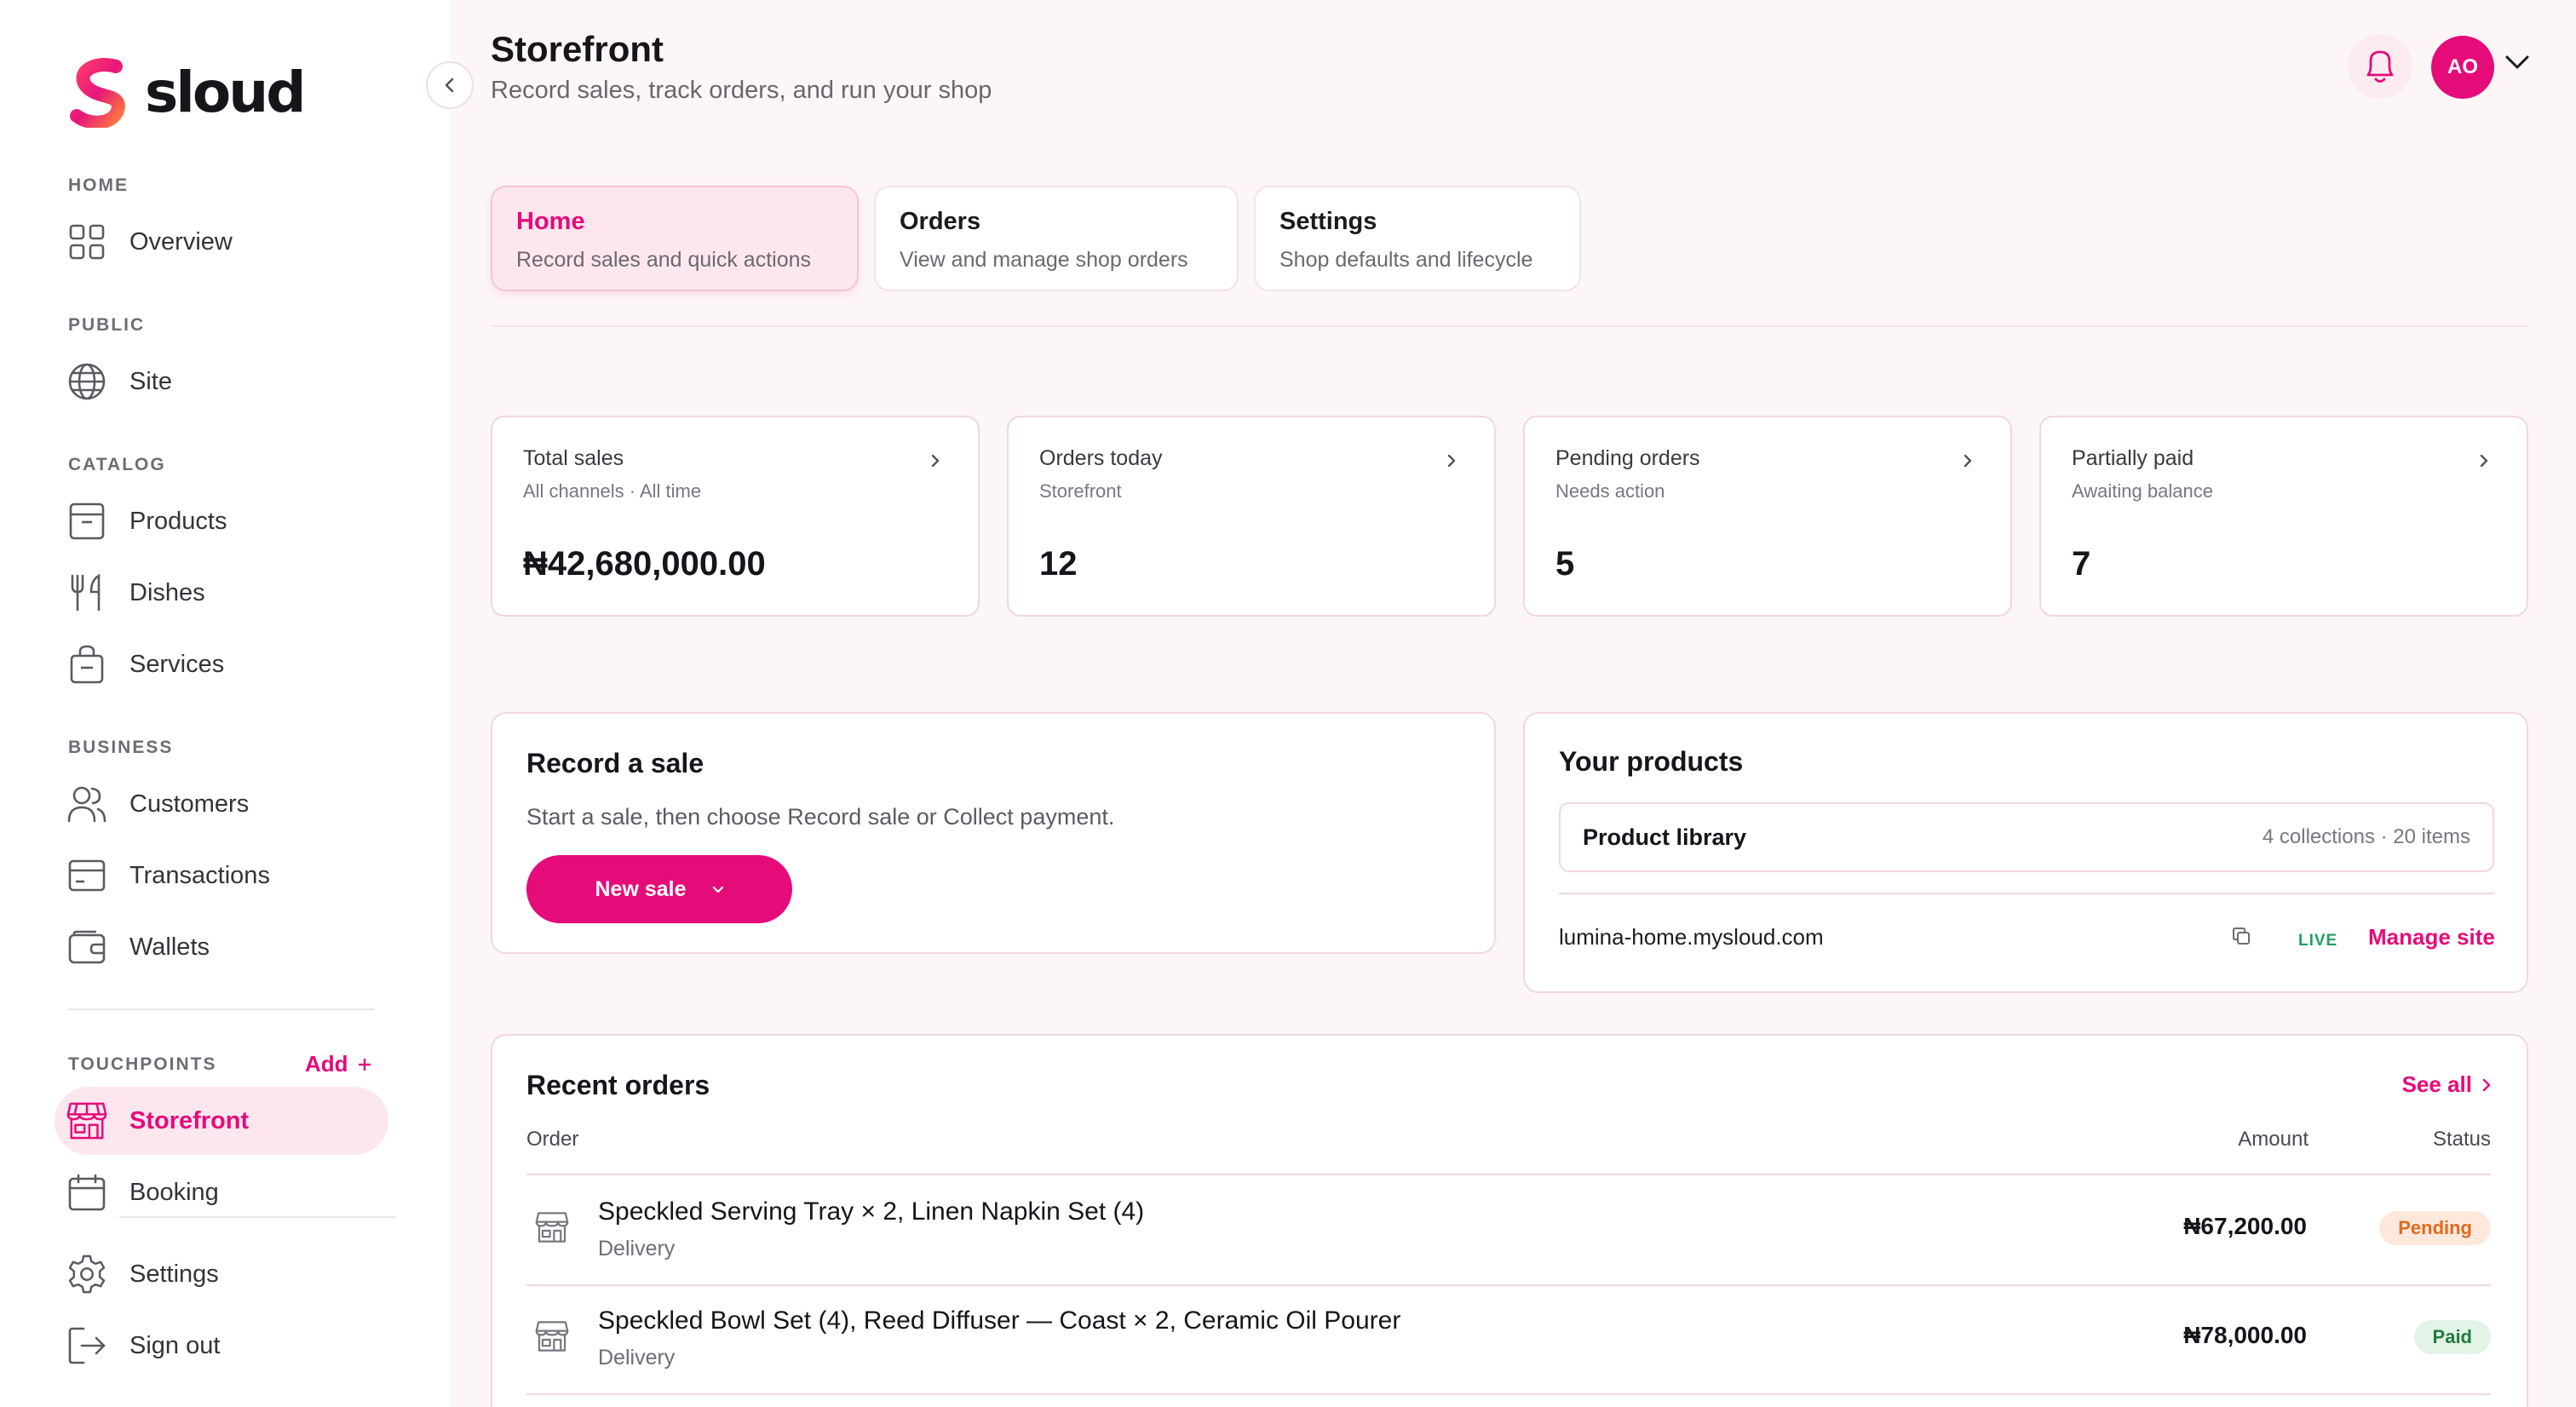  I want to click on stat-title: Pending orders, so click(1628, 458).